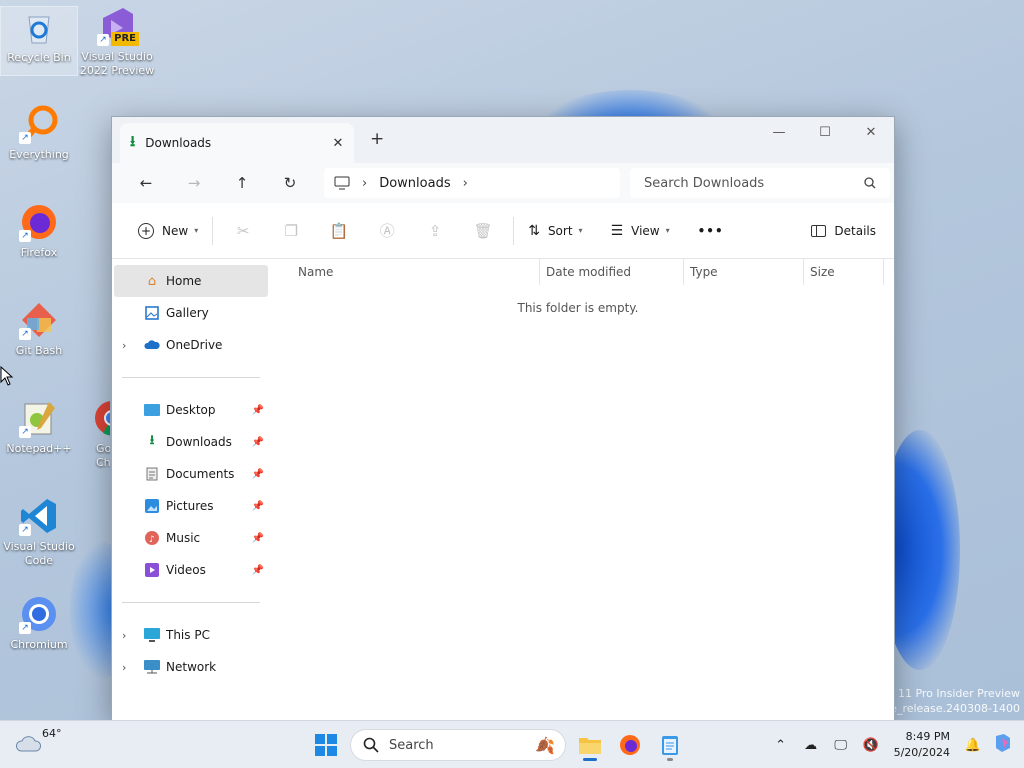 This screenshot has width=1024, height=768. Describe the element at coordinates (744, 272) in the screenshot. I see `column-type: Type` at that location.